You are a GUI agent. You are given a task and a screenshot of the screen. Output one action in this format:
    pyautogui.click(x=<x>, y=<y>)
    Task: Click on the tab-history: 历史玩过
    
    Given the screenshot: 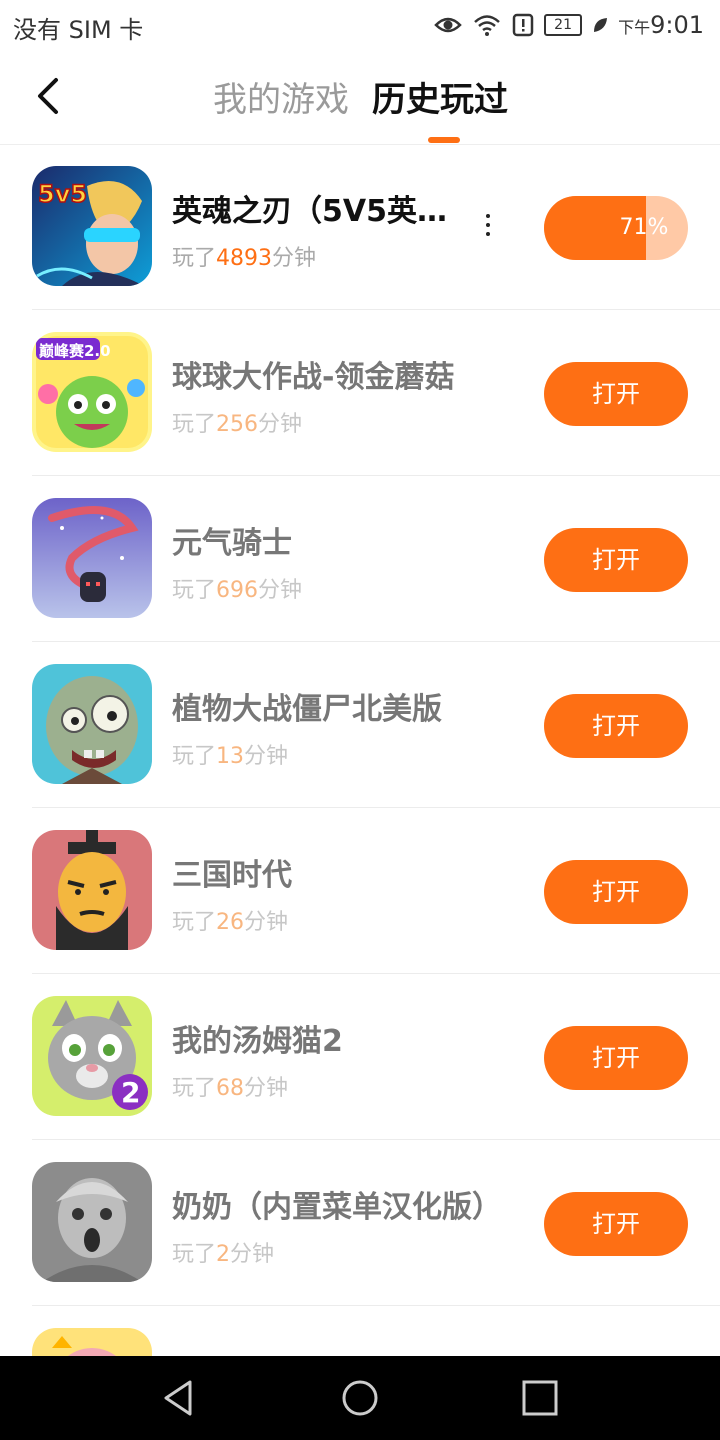 What is the action you would take?
    pyautogui.click(x=440, y=96)
    